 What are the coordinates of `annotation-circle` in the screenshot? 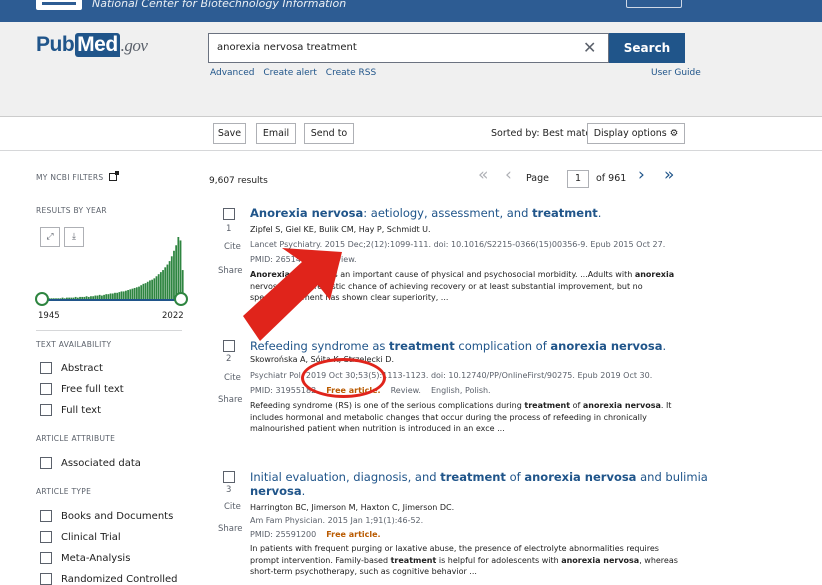 It's located at (343, 378).